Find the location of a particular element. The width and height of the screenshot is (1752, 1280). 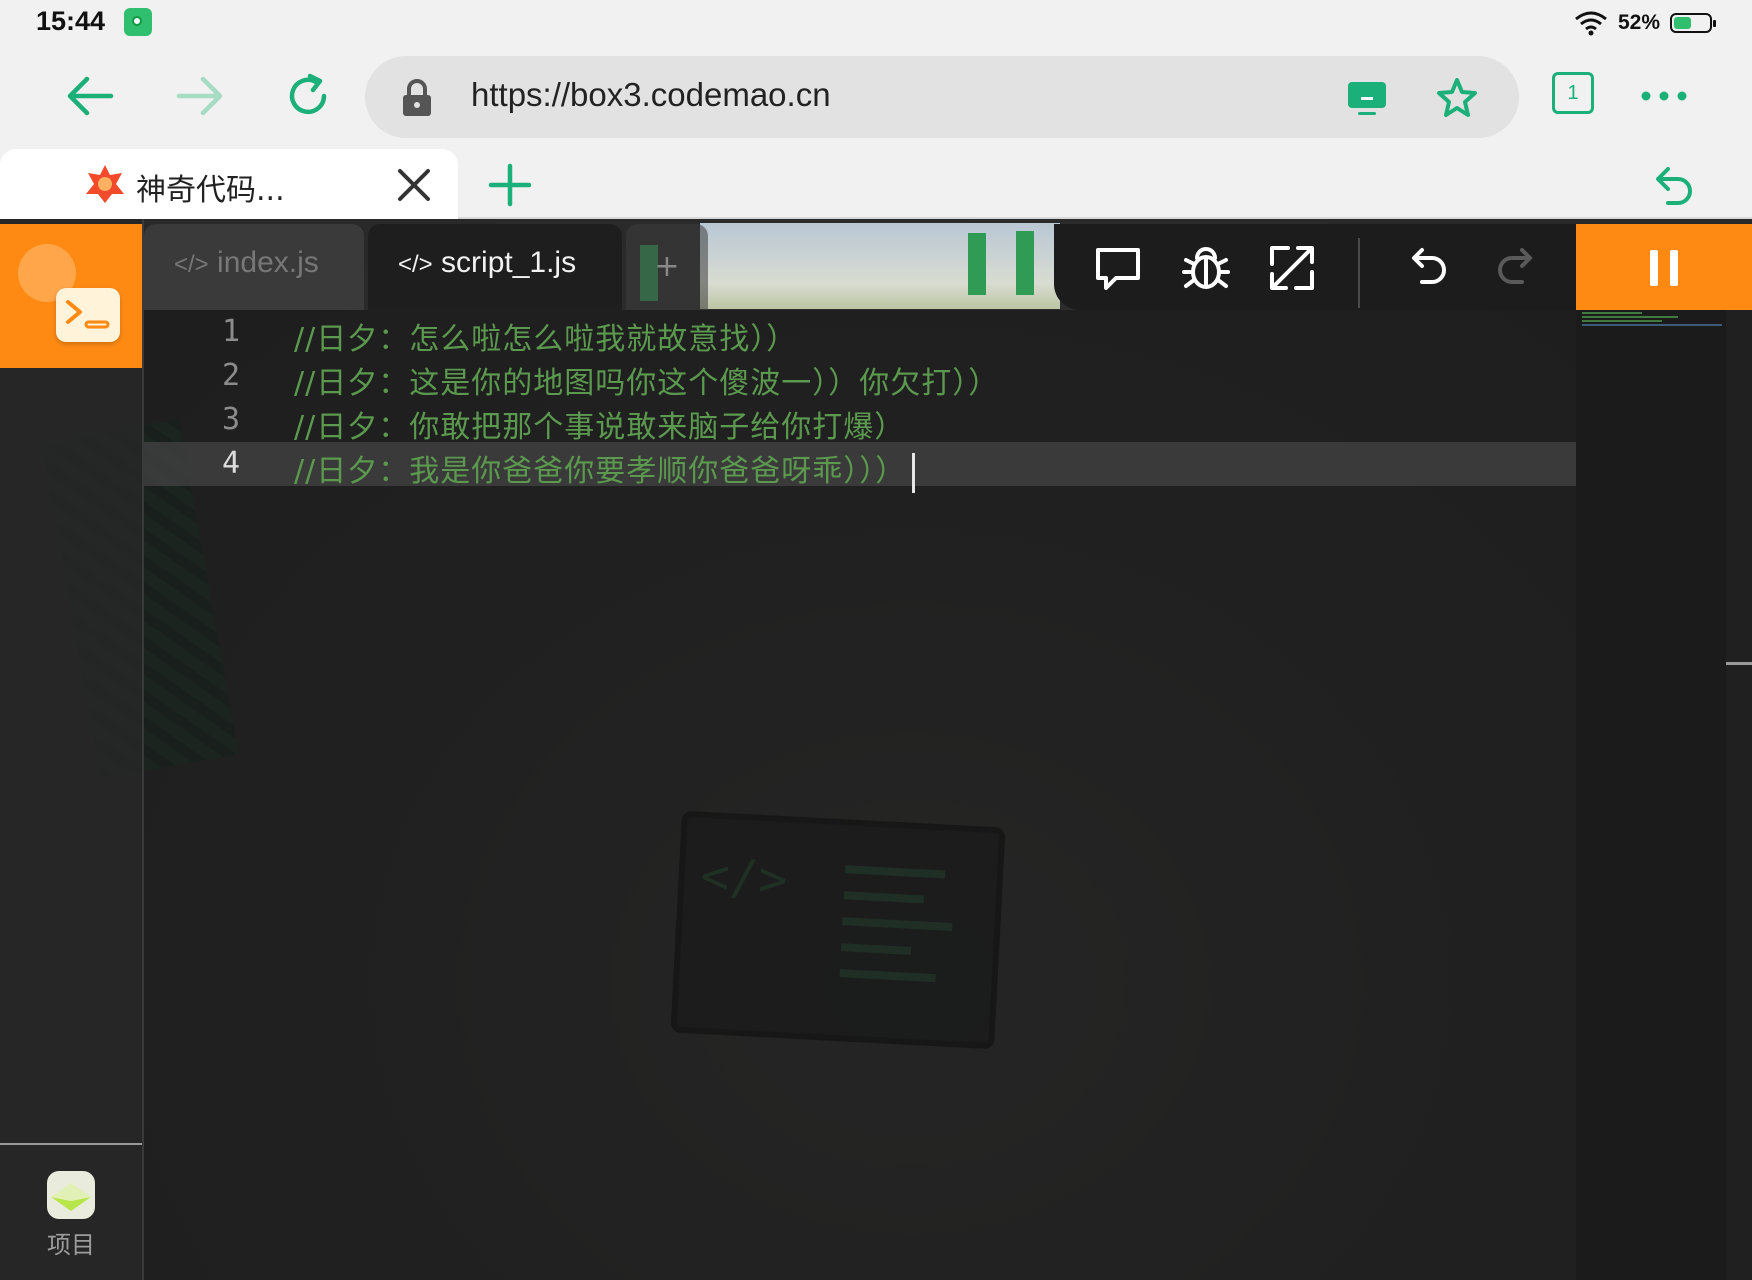

comment-icon is located at coordinates (1118, 268).